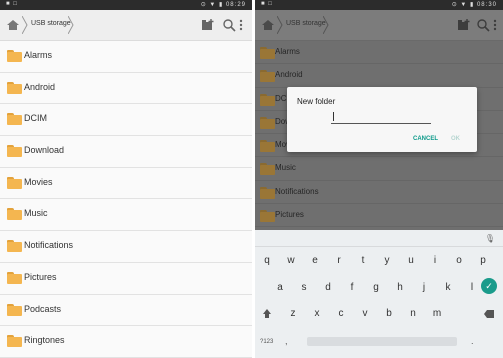 Image resolution: width=503 pixels, height=358 pixels. What do you see at coordinates (437, 313) in the screenshot?
I see `key-m: m` at bounding box center [437, 313].